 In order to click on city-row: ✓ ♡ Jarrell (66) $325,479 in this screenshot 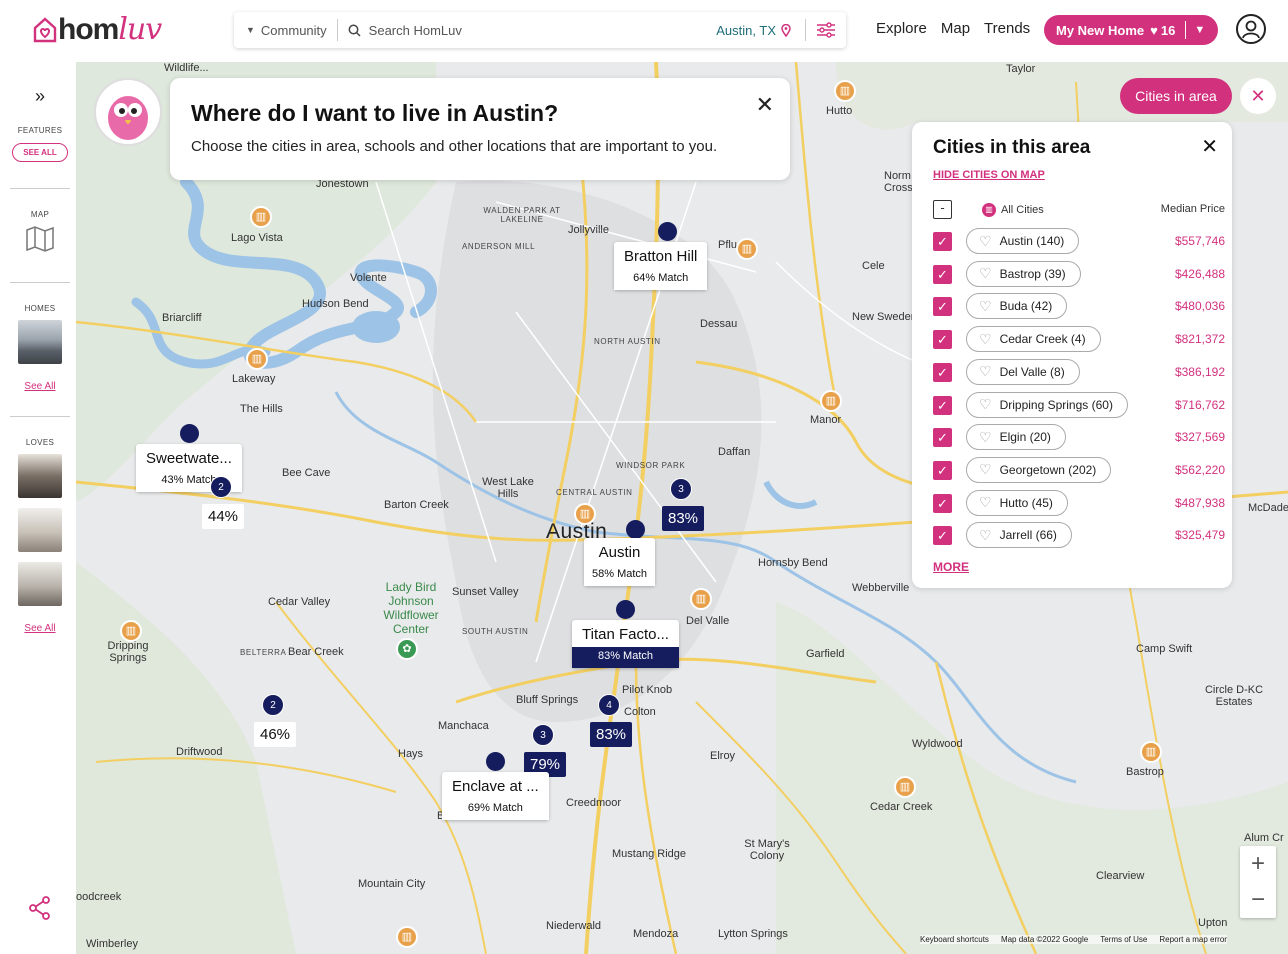, I will do `click(1079, 535)`.